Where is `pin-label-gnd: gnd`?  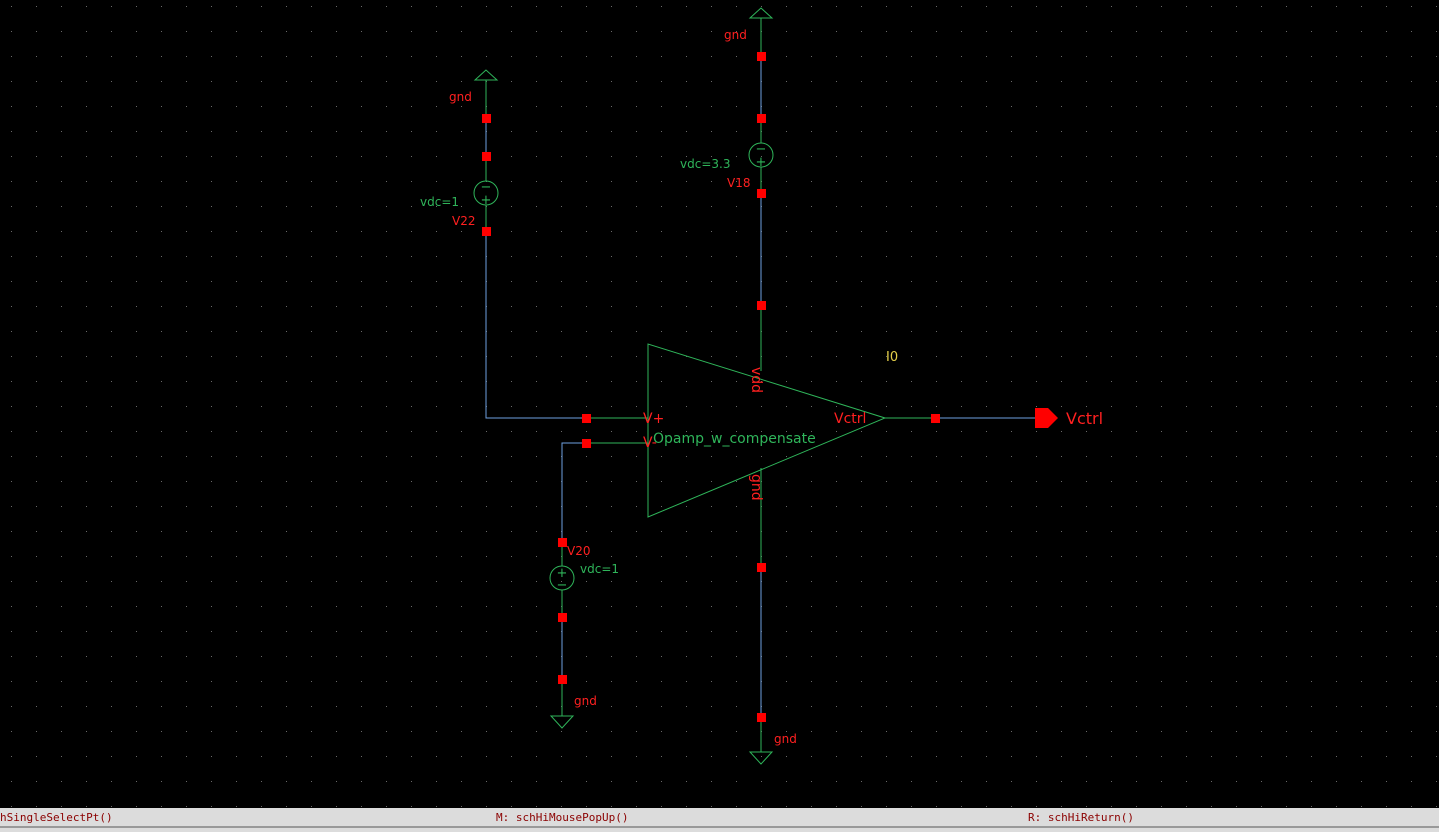 pin-label-gnd: gnd is located at coordinates (756, 487).